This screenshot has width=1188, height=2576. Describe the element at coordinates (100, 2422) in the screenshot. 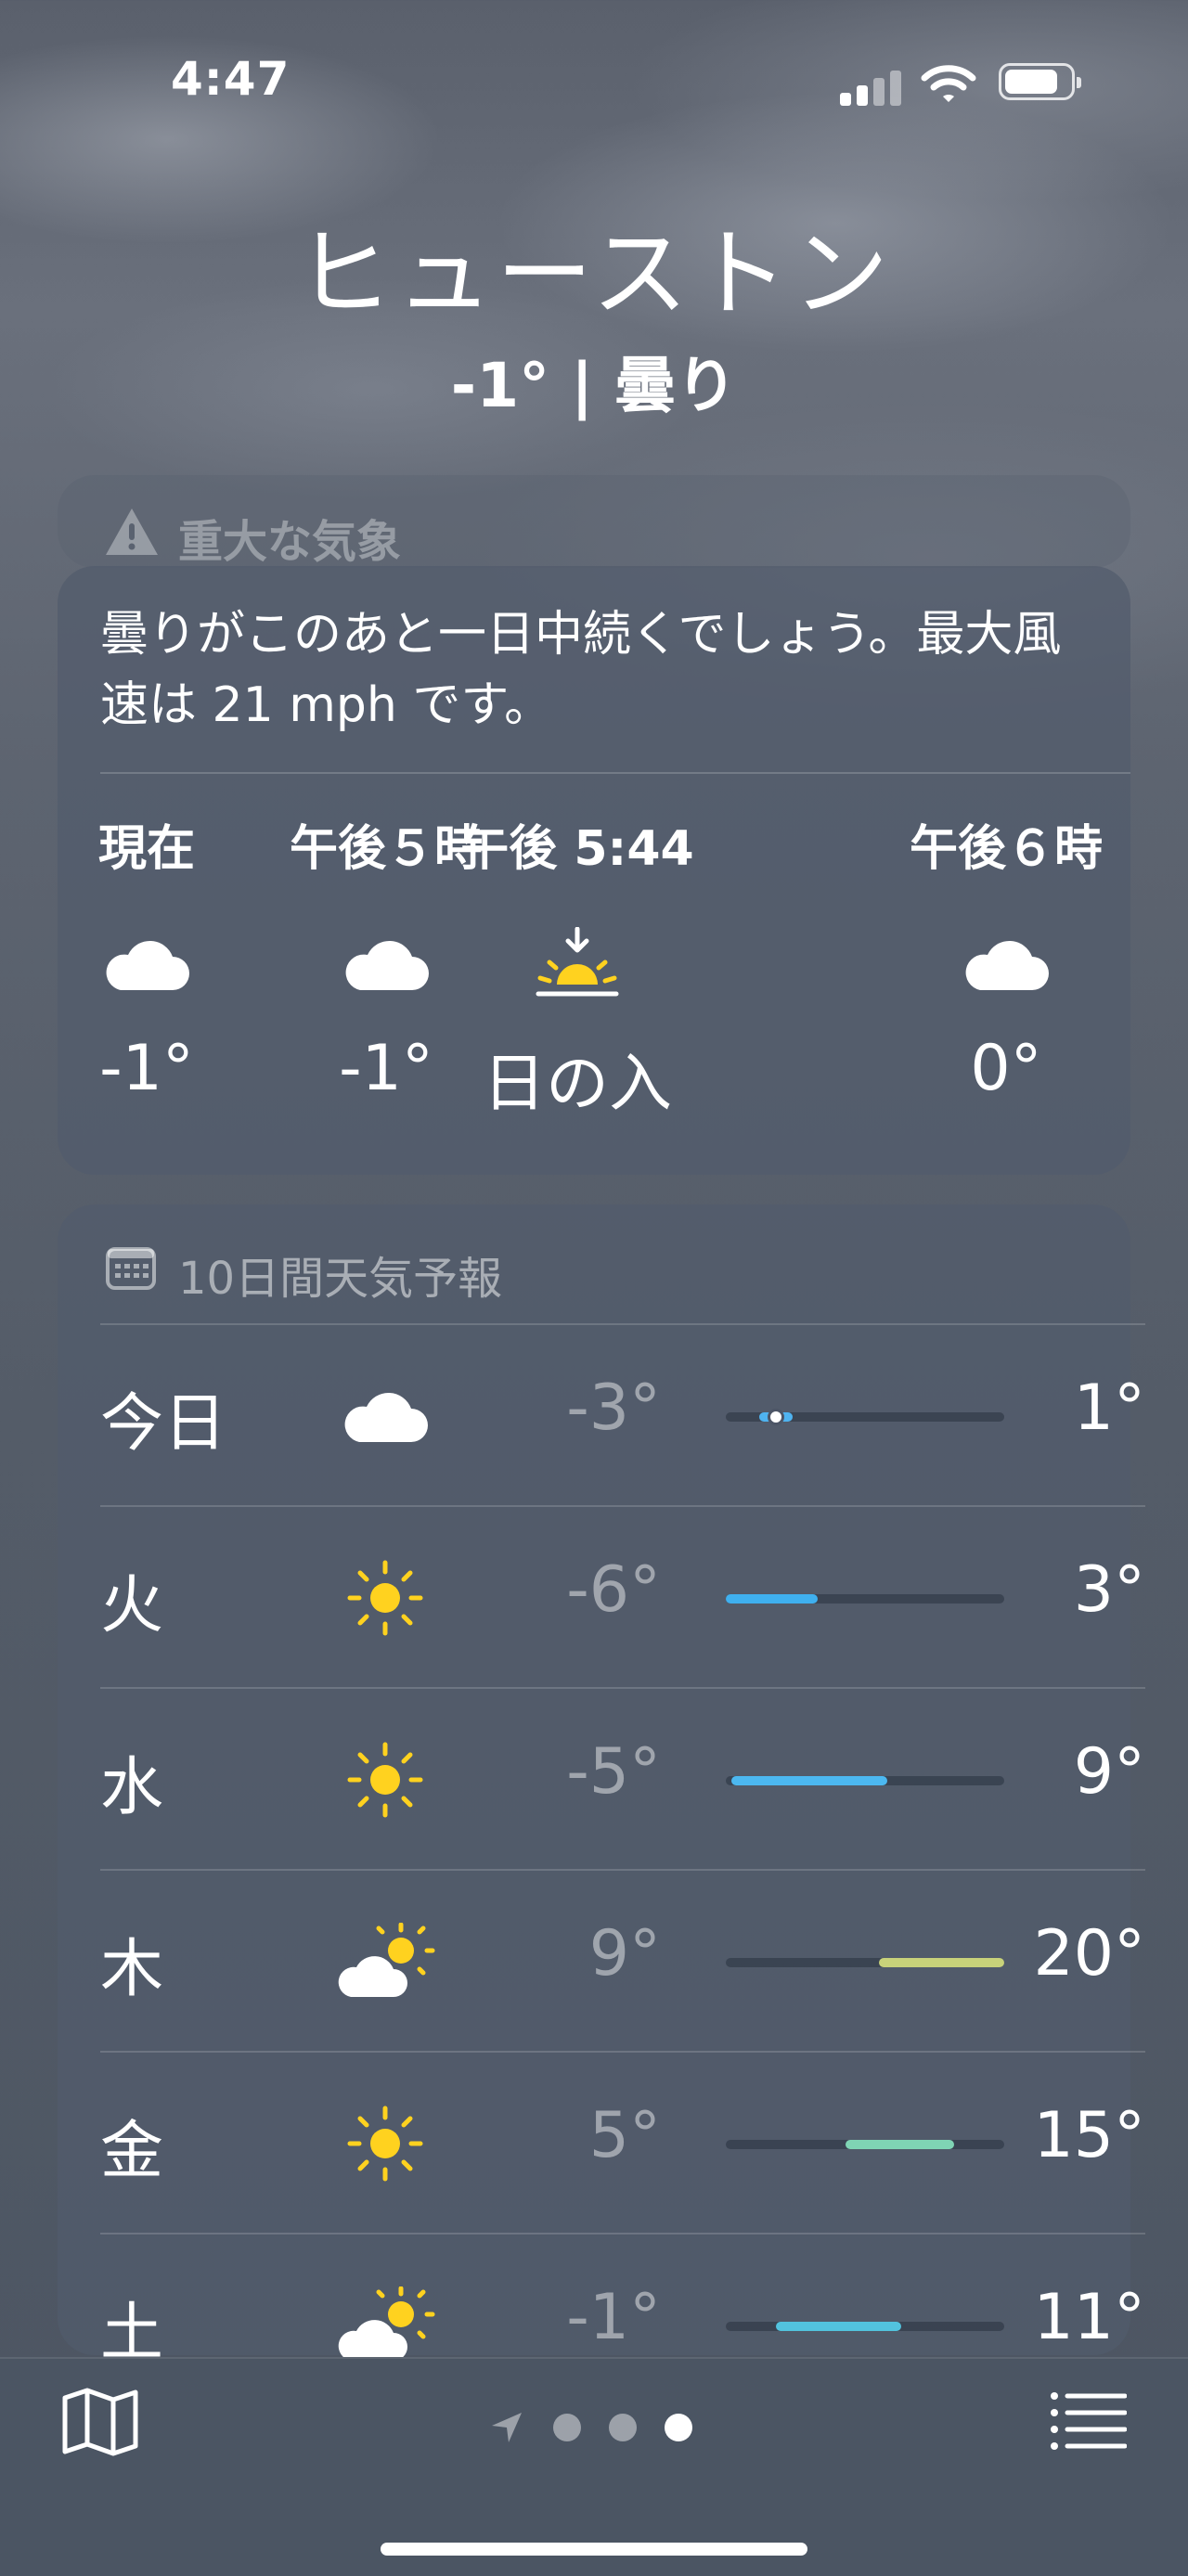

I see `map-icon` at that location.